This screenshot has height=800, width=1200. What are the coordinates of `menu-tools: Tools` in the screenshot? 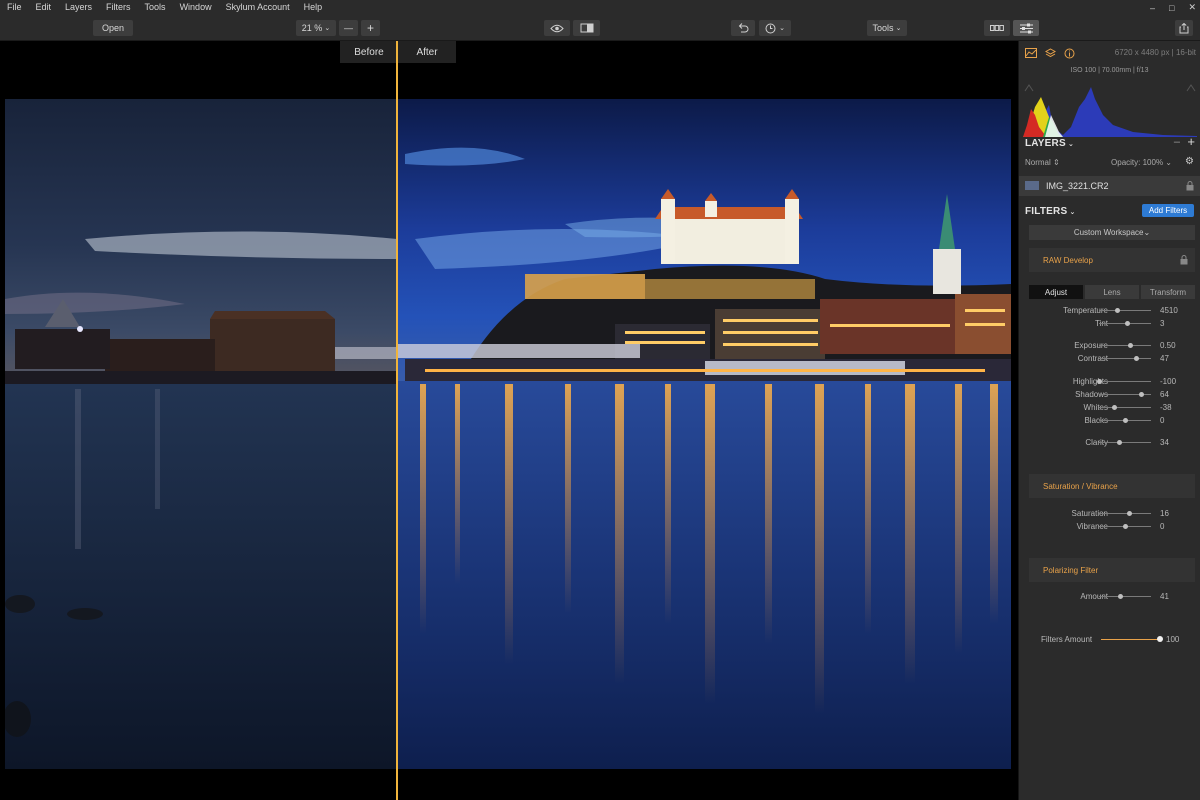 It's located at (155, 7).